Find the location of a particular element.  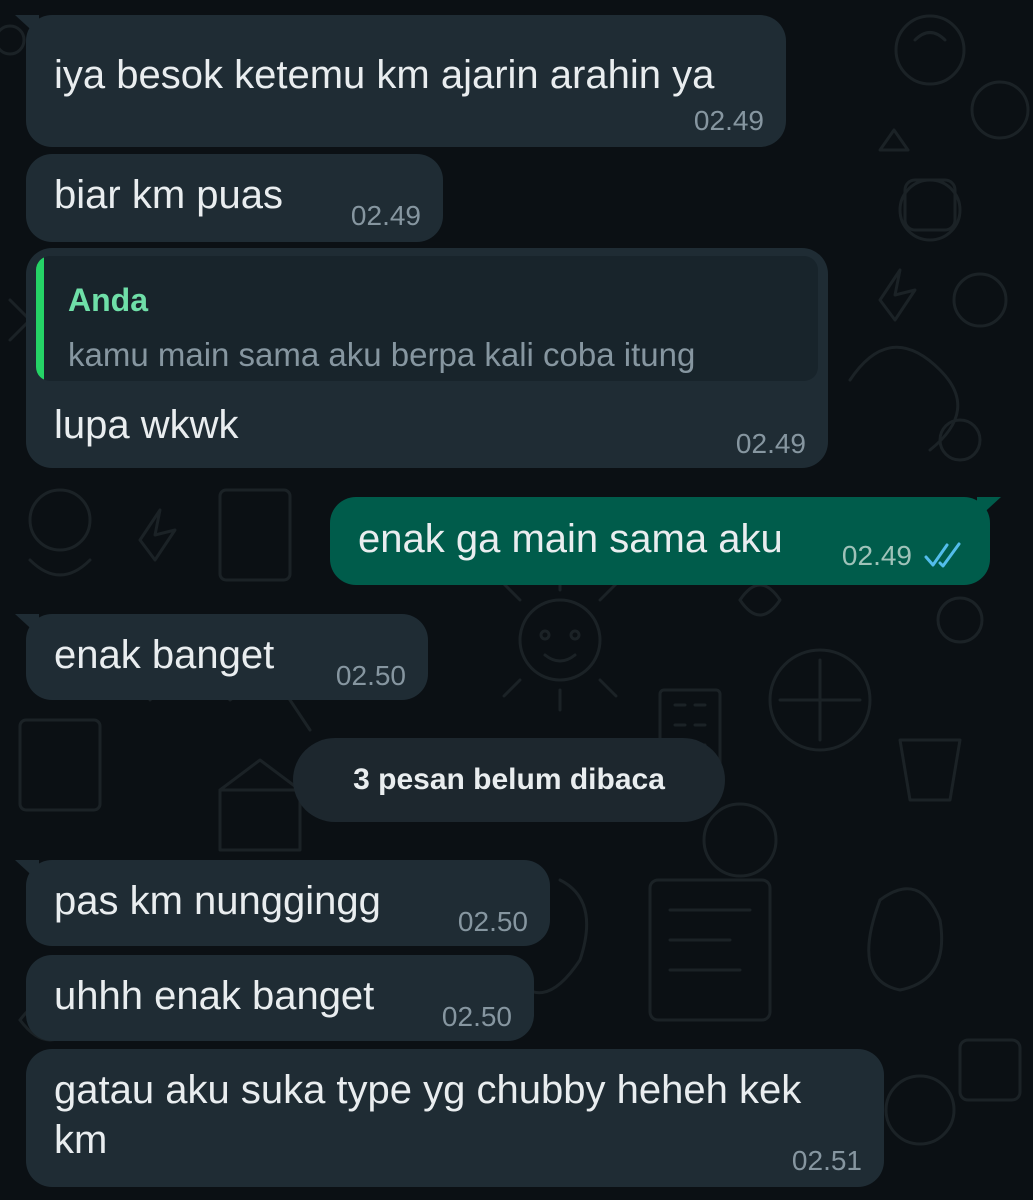

incoming-message: biar km puas 02.49 is located at coordinates (234, 198).